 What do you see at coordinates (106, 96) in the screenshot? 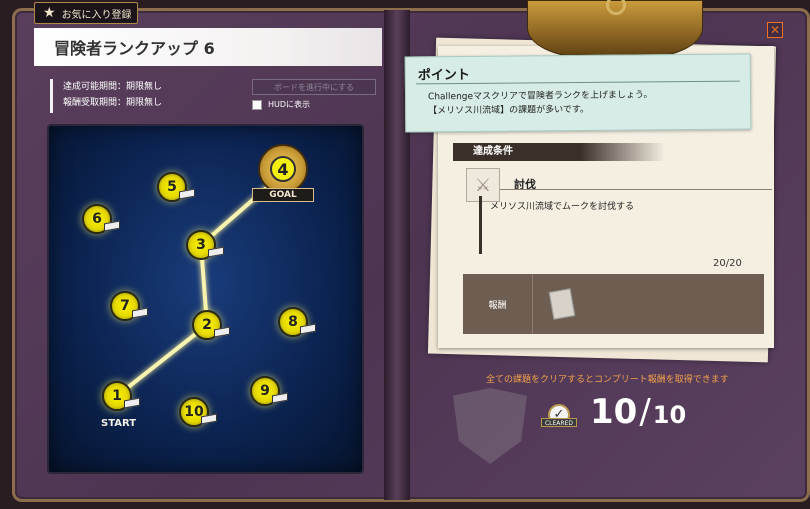
I see `period-info: 達成可能期間：期限無し 報酬受取期間：期限無し` at bounding box center [106, 96].